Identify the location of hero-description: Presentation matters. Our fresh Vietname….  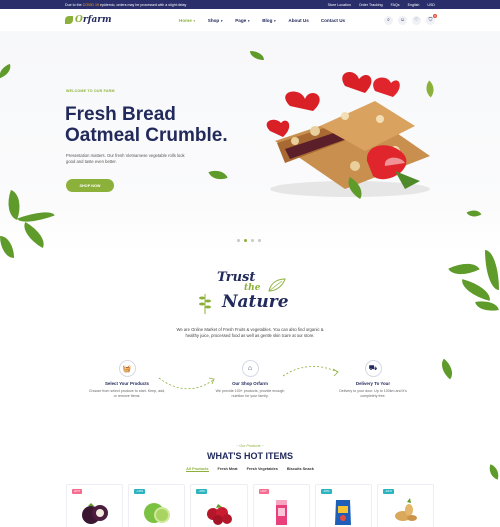
(125, 159).